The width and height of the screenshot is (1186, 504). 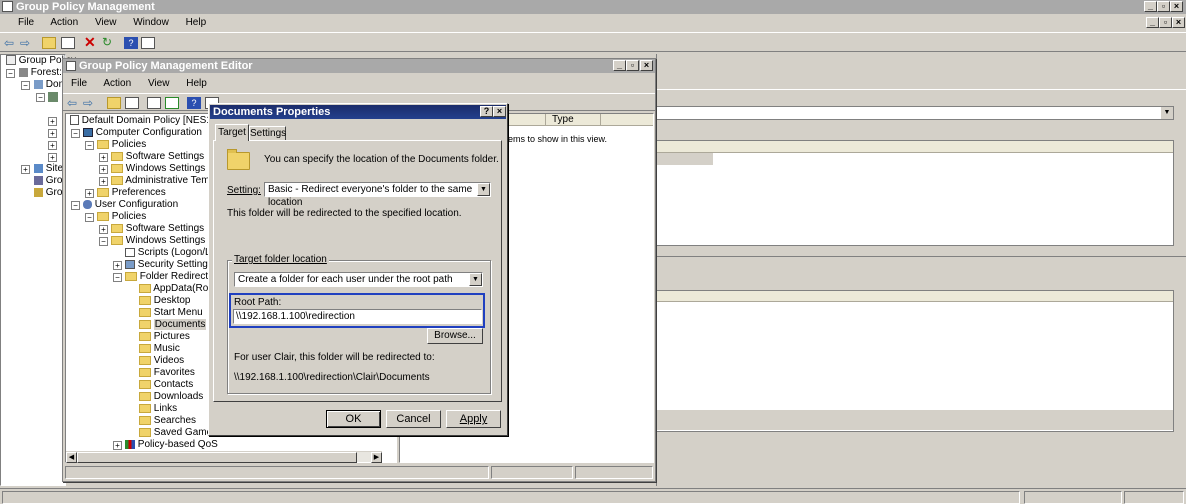 I want to click on tree-item-pictures: Pictures, so click(x=164, y=337).